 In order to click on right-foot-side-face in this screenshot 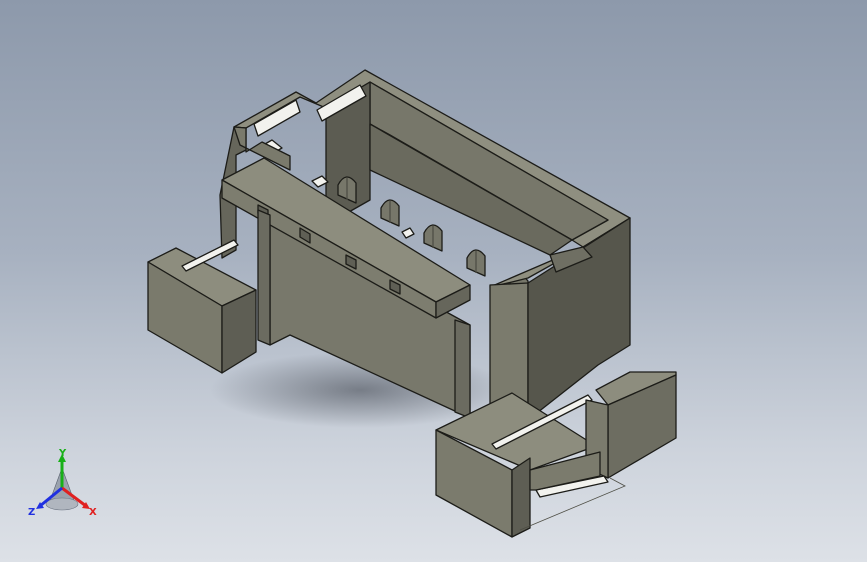, I will do `click(521, 497)`.